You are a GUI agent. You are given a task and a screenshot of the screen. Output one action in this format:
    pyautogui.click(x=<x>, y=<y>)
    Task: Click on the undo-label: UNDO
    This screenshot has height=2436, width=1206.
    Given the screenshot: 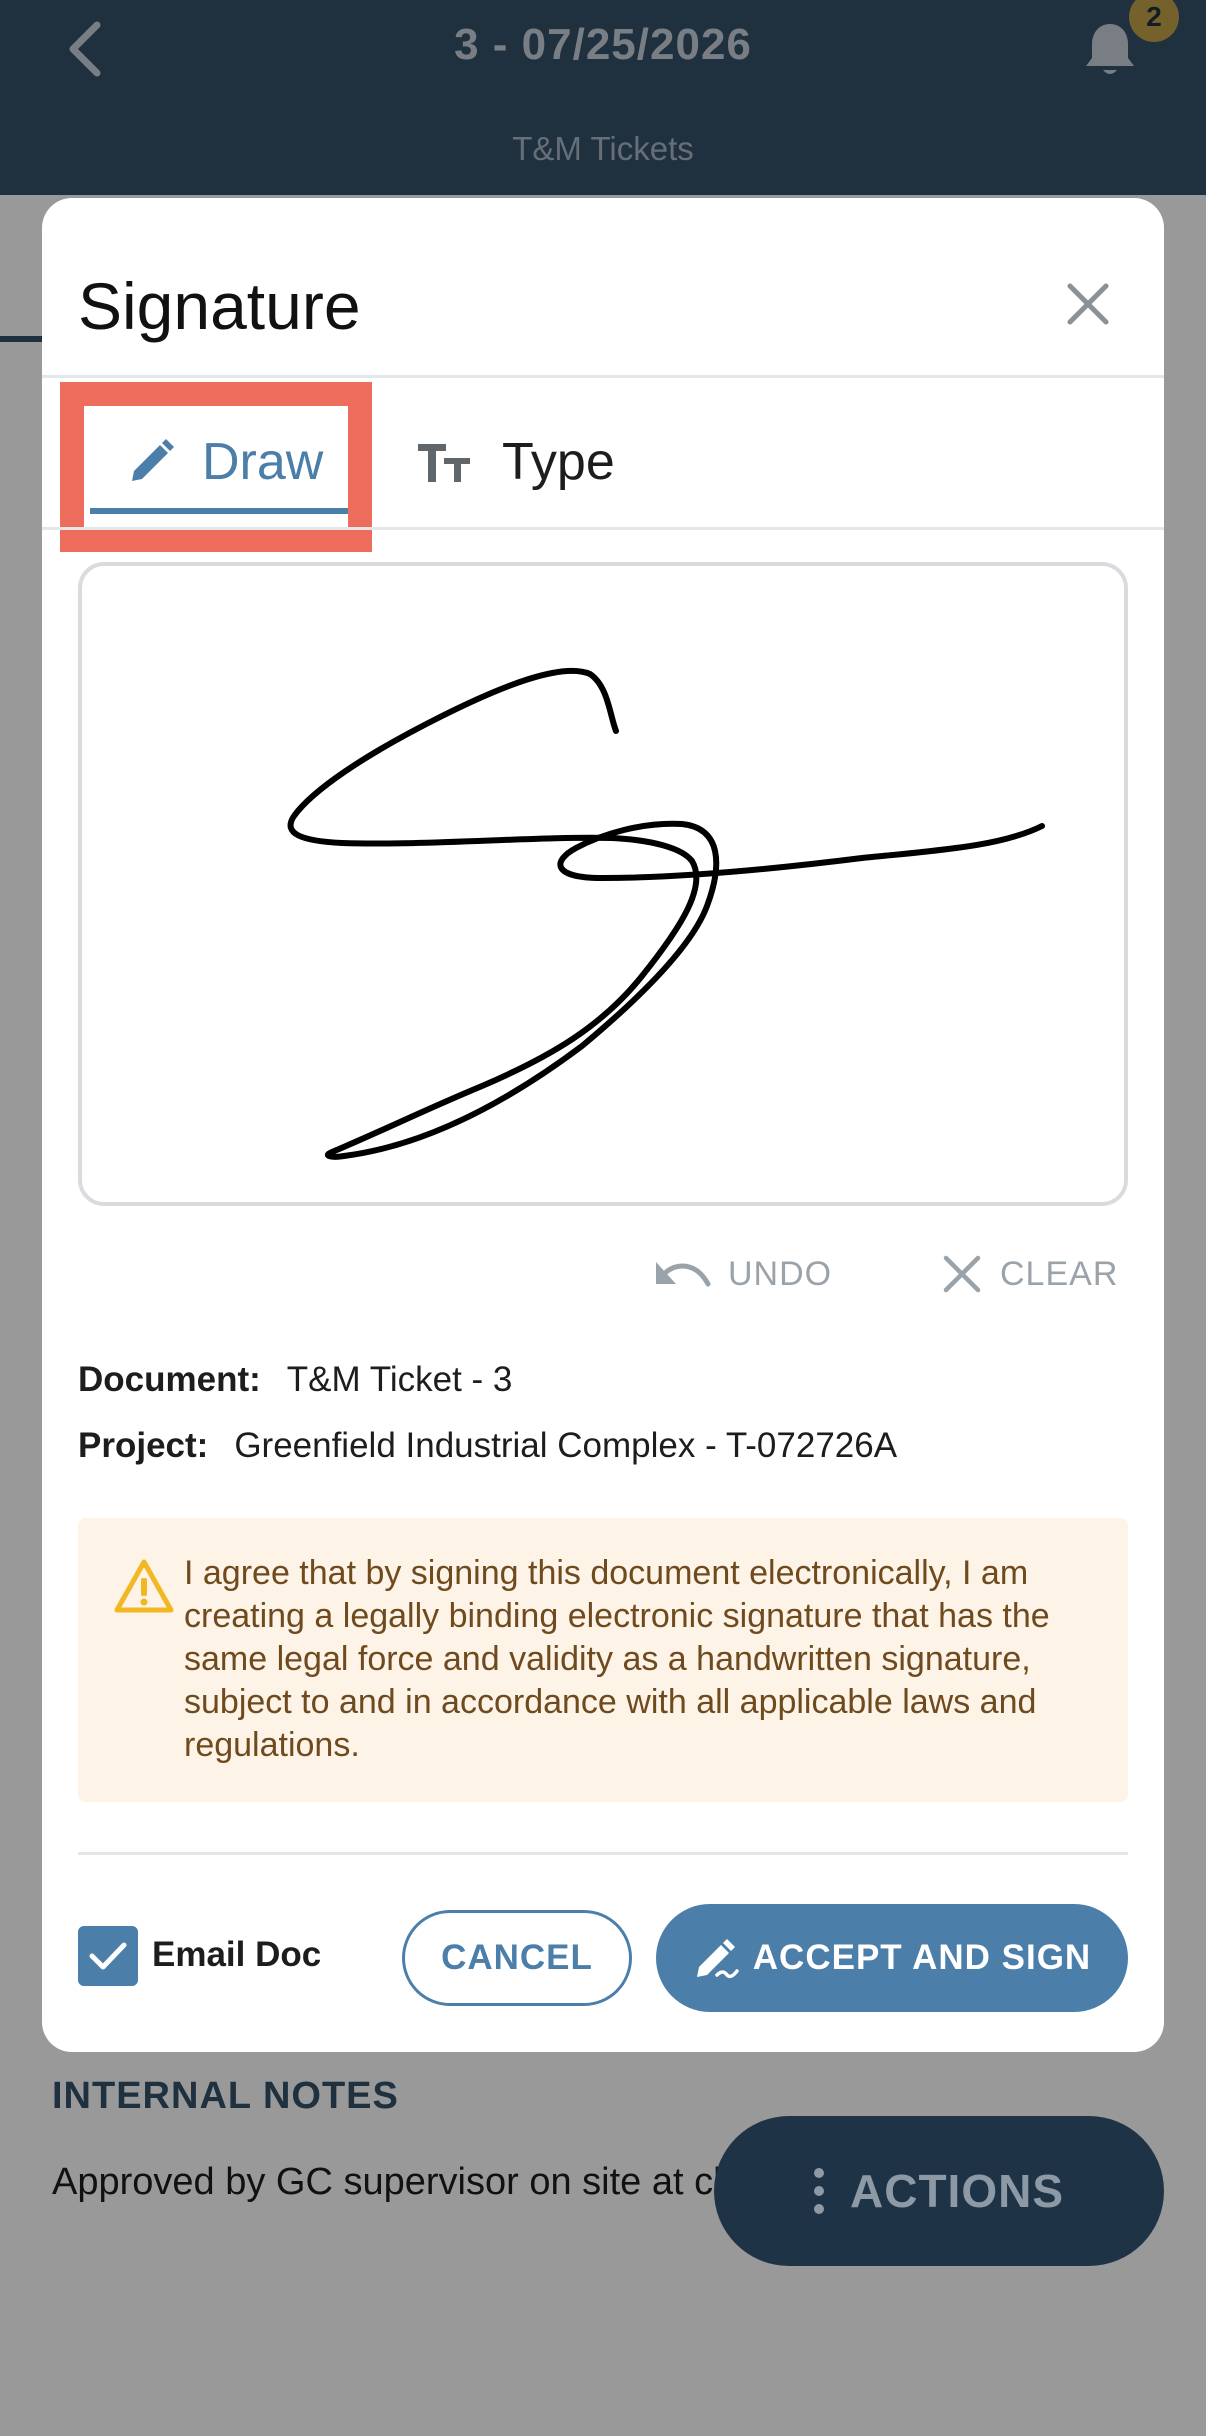 What is the action you would take?
    pyautogui.click(x=780, y=1273)
    